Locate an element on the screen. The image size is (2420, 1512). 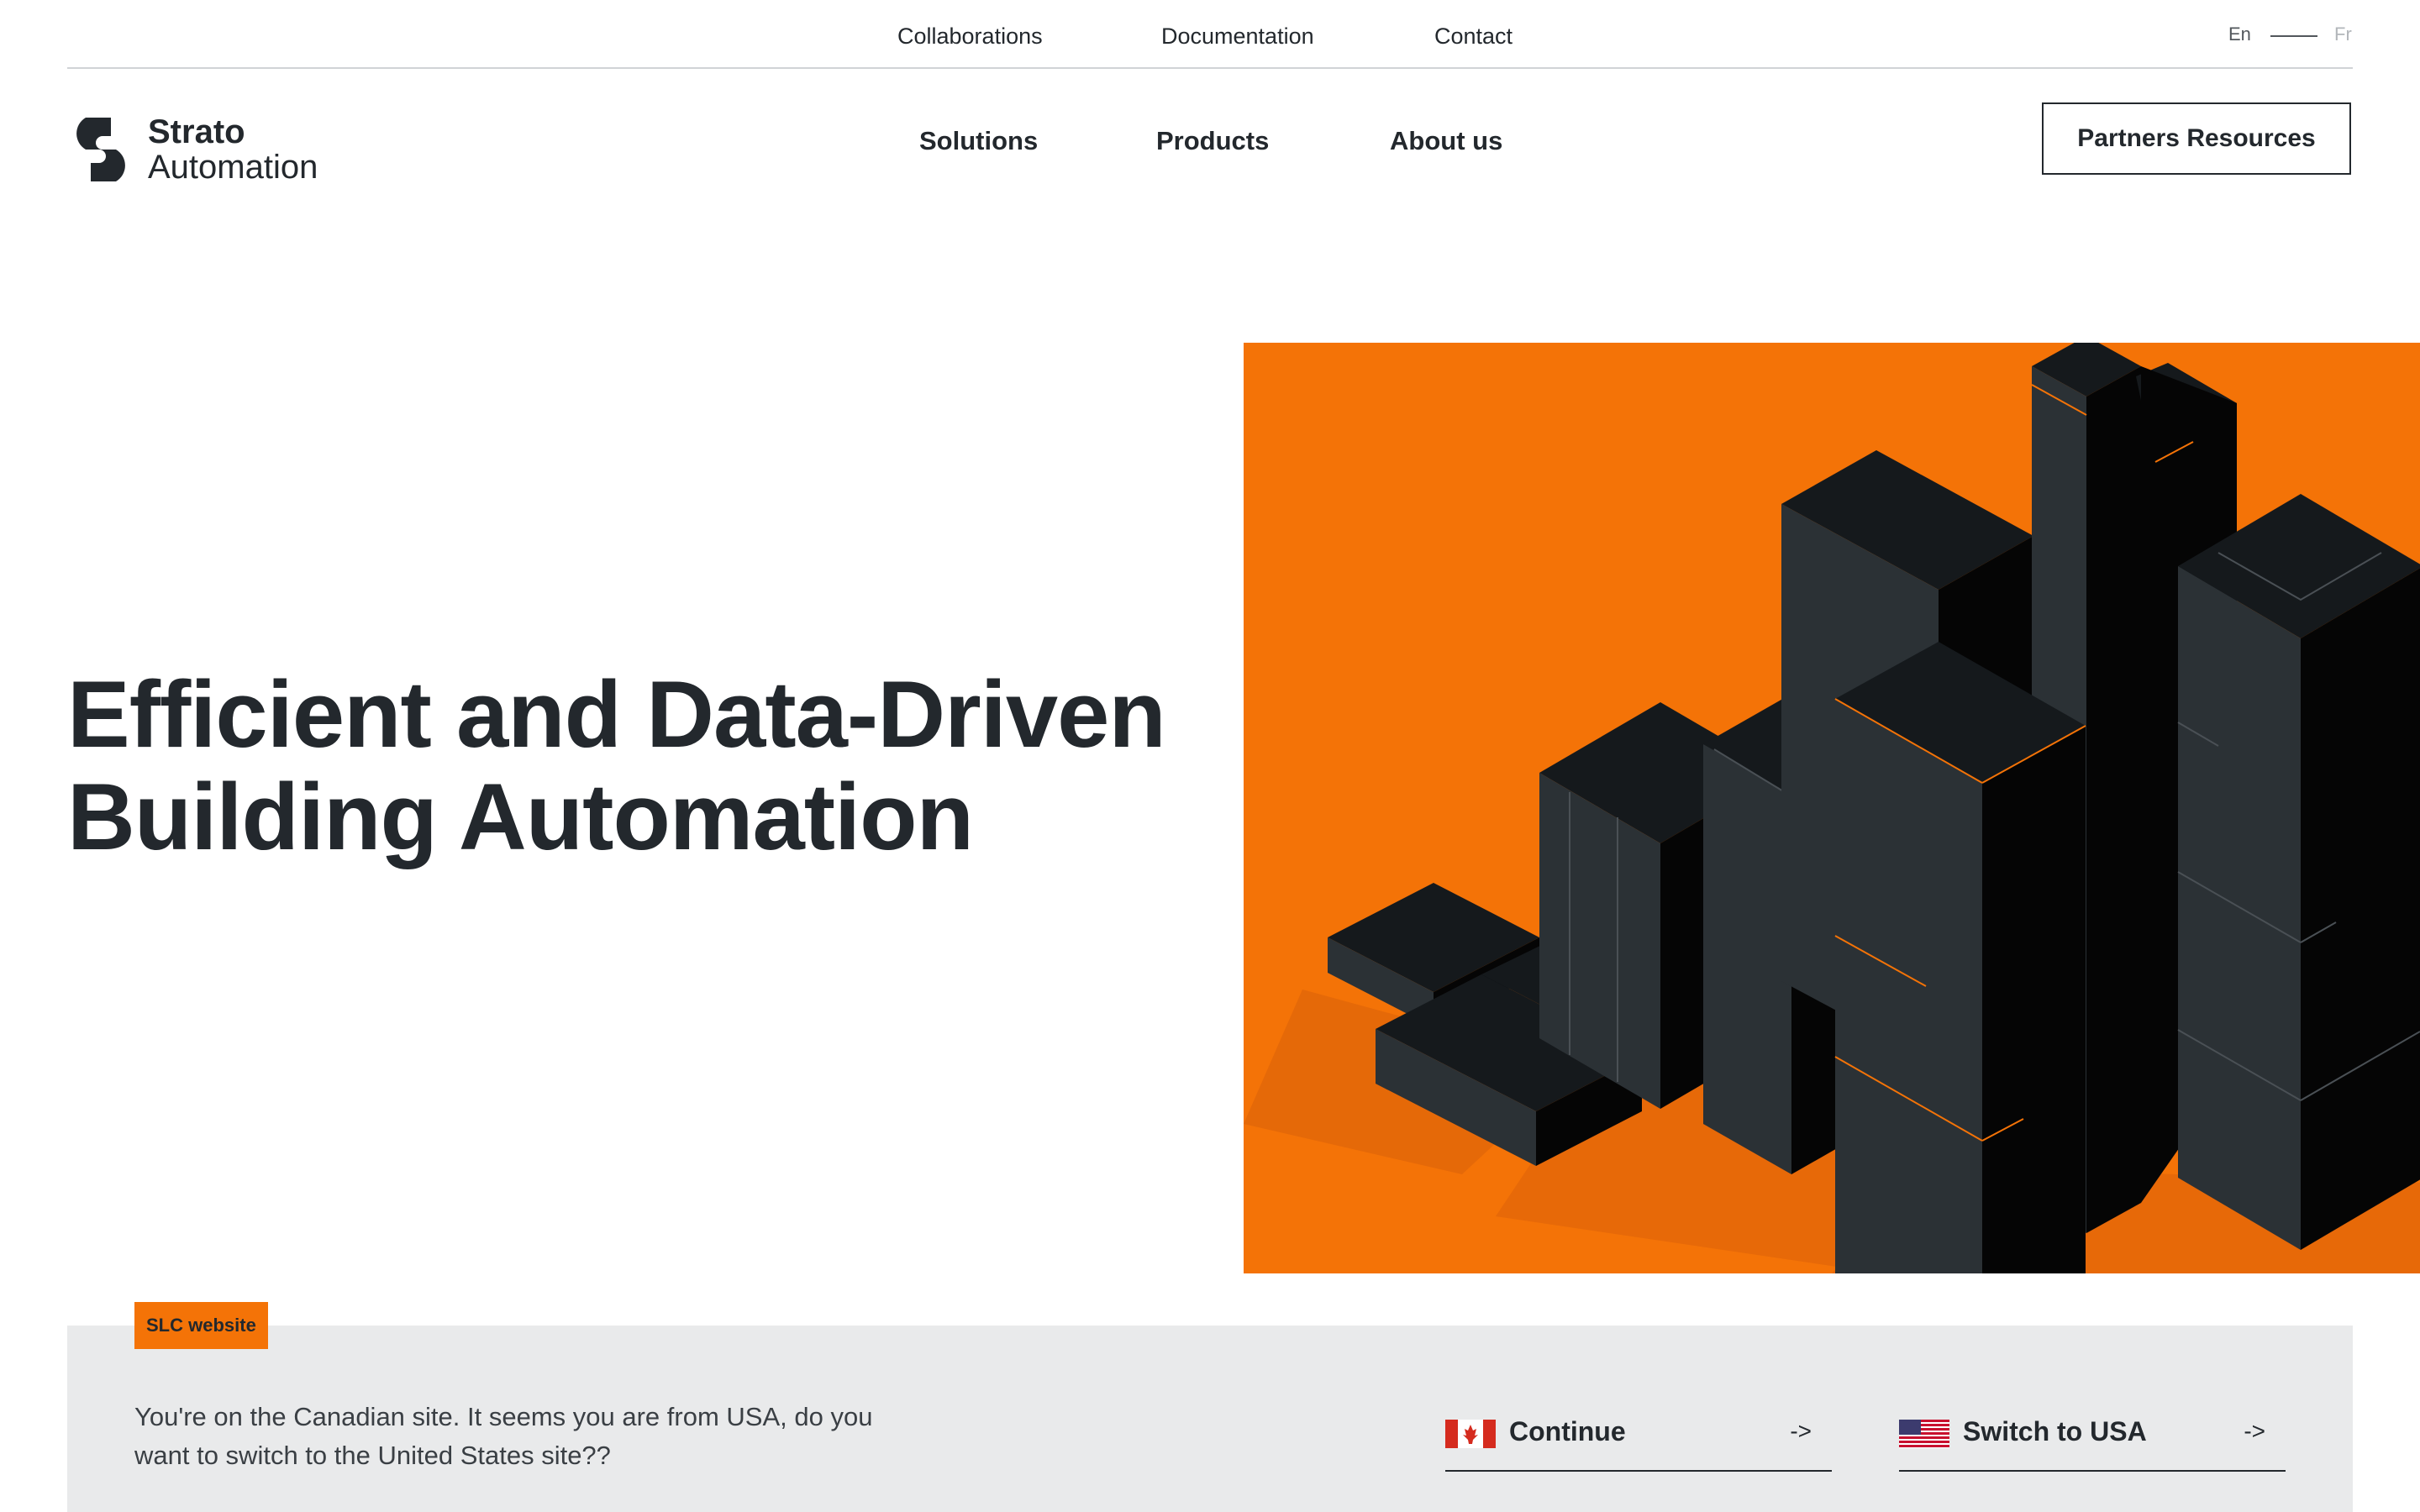
switch-to-usa-button: Switch to USA -> is located at coordinates (2092, 1433).